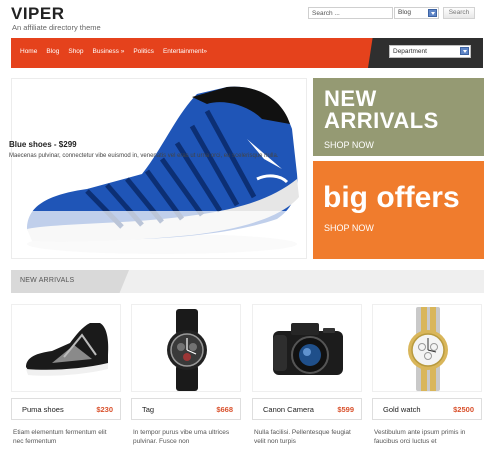 The height and width of the screenshot is (451, 495). Describe the element at coordinates (349, 145) in the screenshot. I see `new-arrivals-shop-now: SHOP NOW` at that location.